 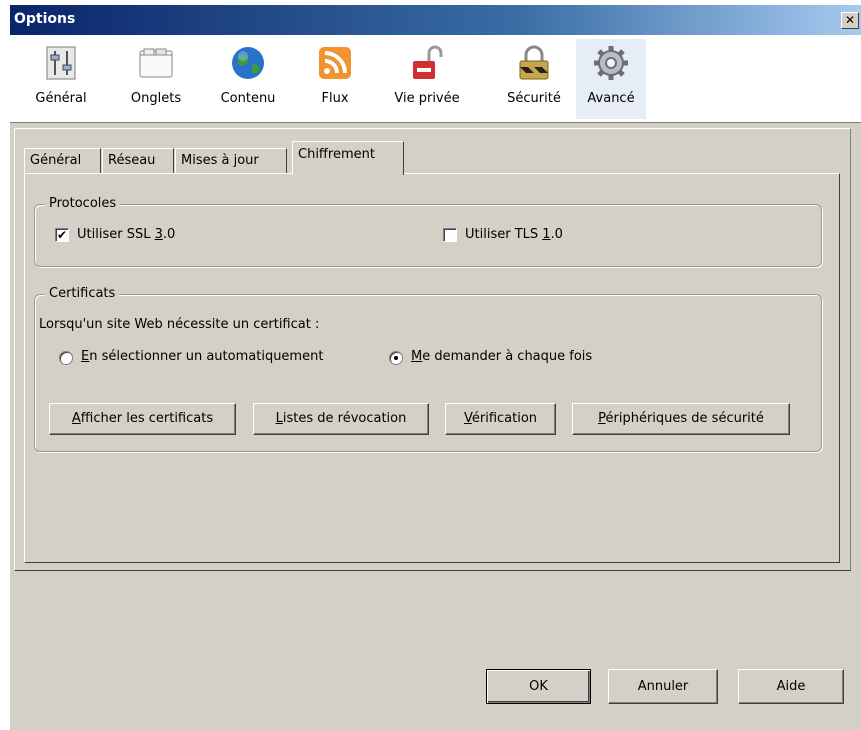 I want to click on help-button: Aide, so click(x=791, y=686).